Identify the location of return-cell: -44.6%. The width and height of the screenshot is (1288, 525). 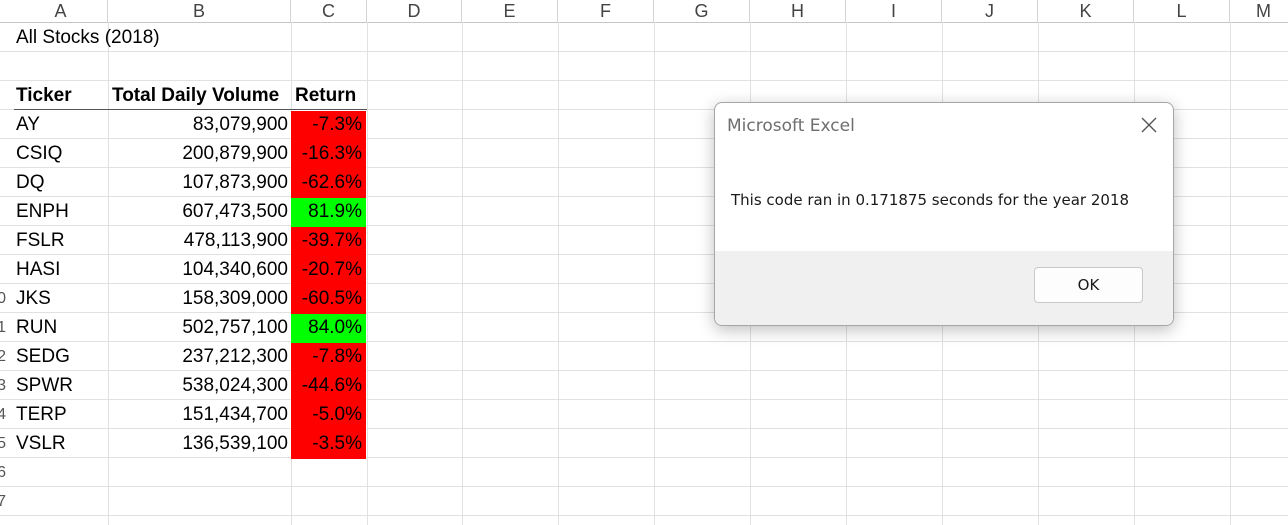
(328, 386).